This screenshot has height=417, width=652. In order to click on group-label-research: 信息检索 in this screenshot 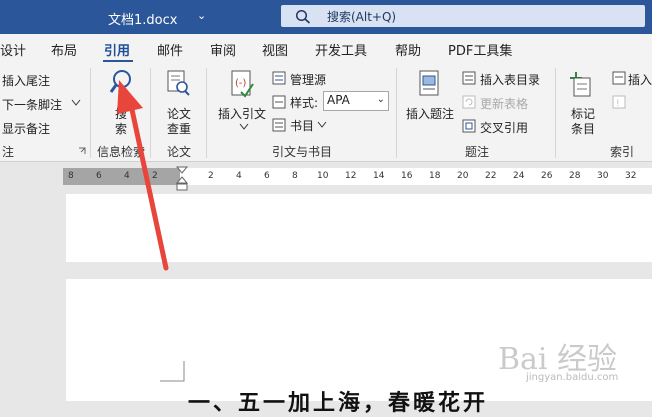, I will do `click(121, 152)`.